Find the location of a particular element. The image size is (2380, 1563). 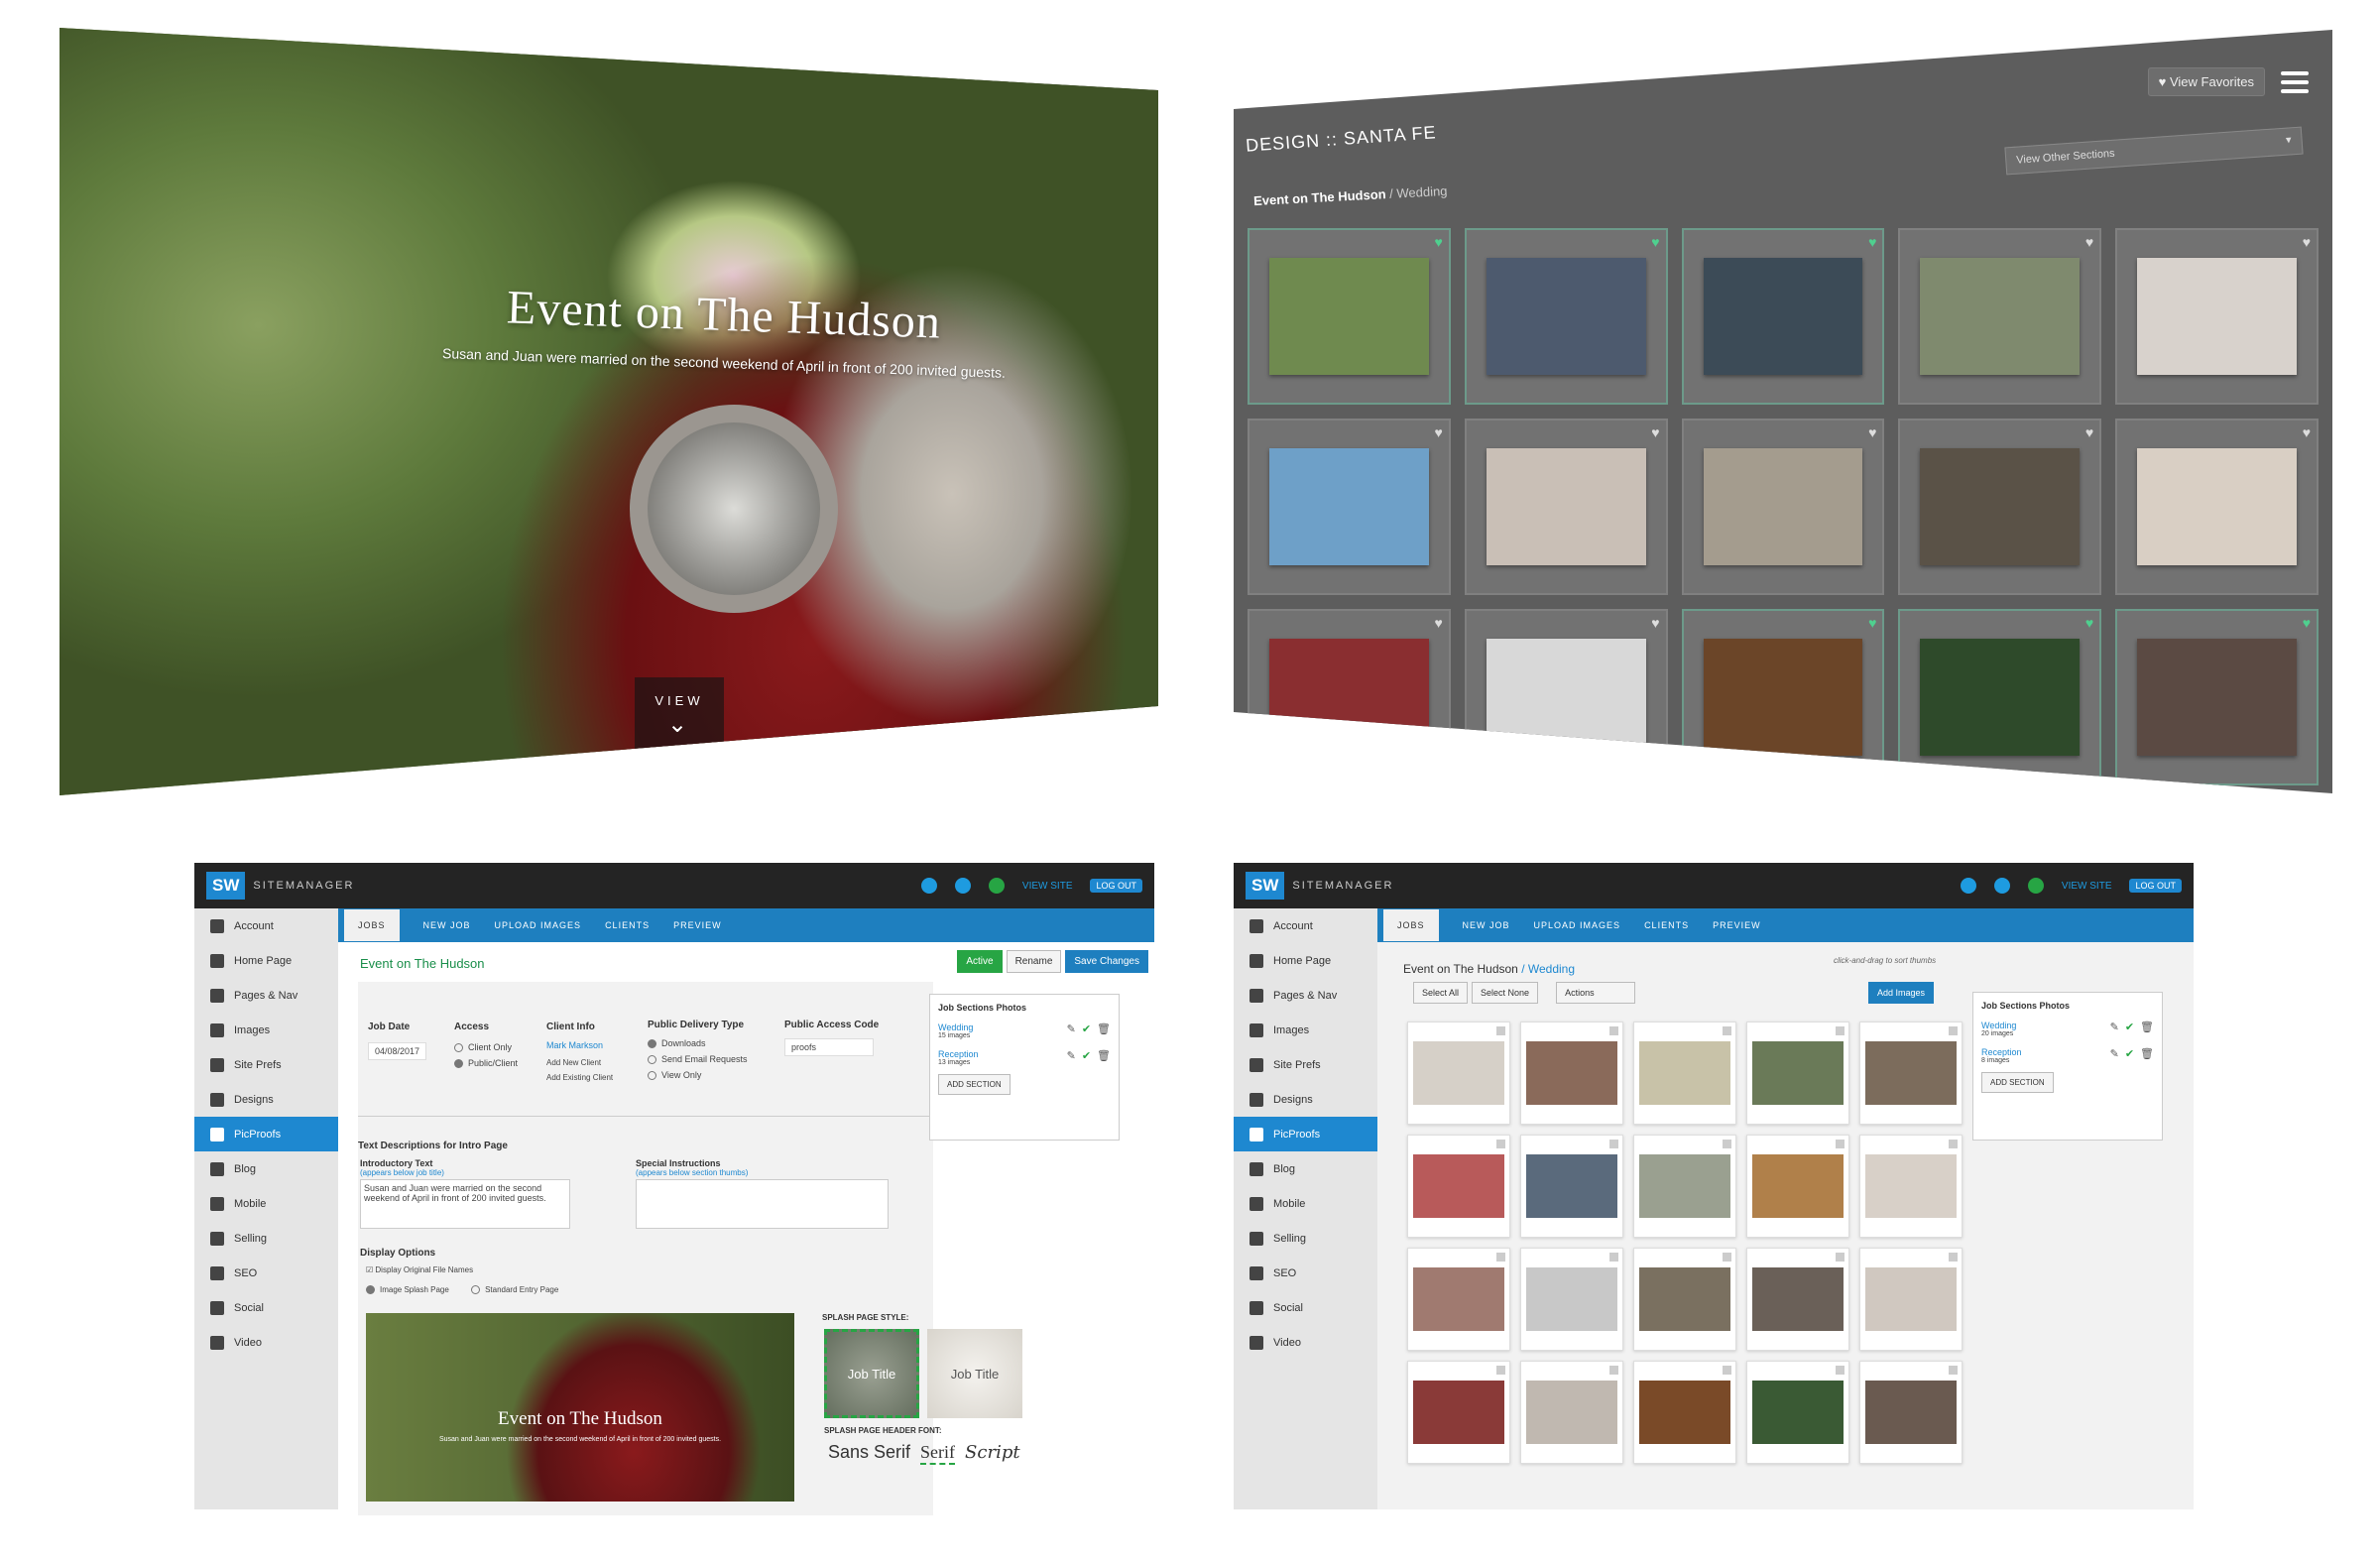

view-favorites-button: ♥ View Favorites is located at coordinates (2206, 81).